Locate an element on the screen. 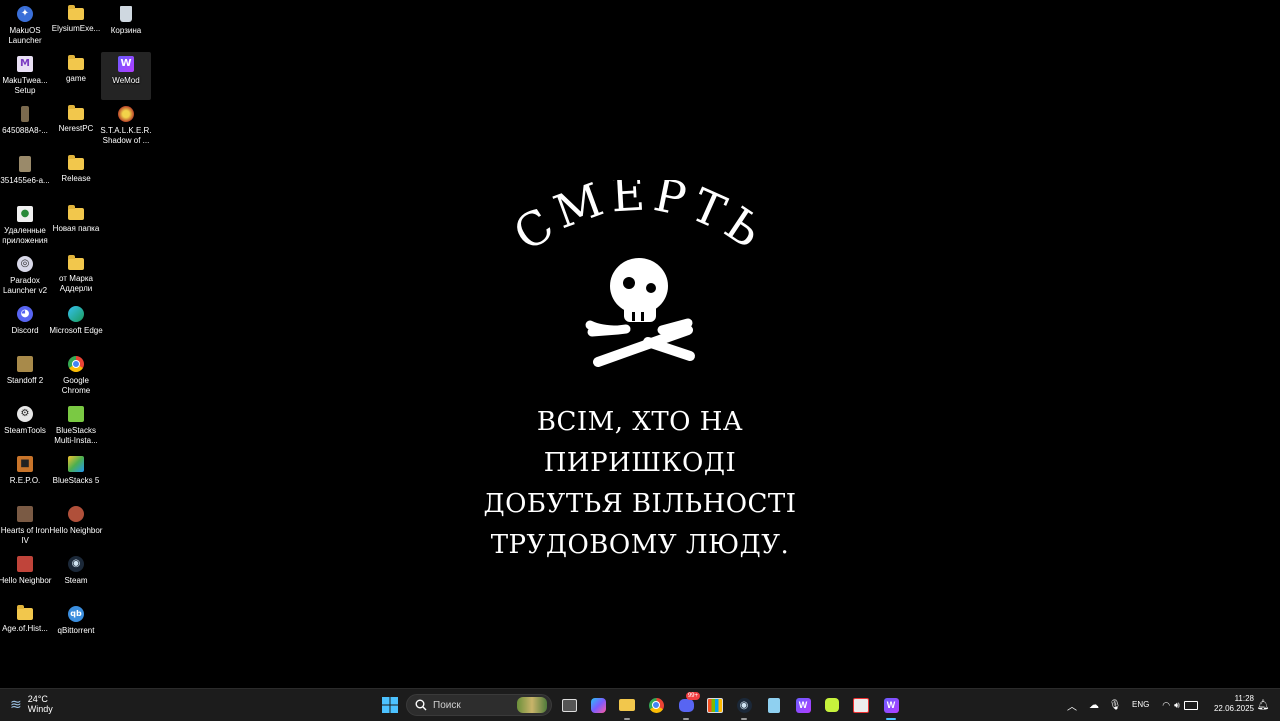  desktop-icon-label: MakuOS Launcher is located at coordinates (25, 35).